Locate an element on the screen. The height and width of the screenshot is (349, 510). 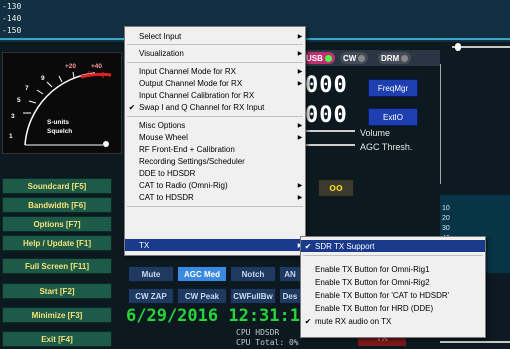
agc-slider is located at coordinates (330, 145).